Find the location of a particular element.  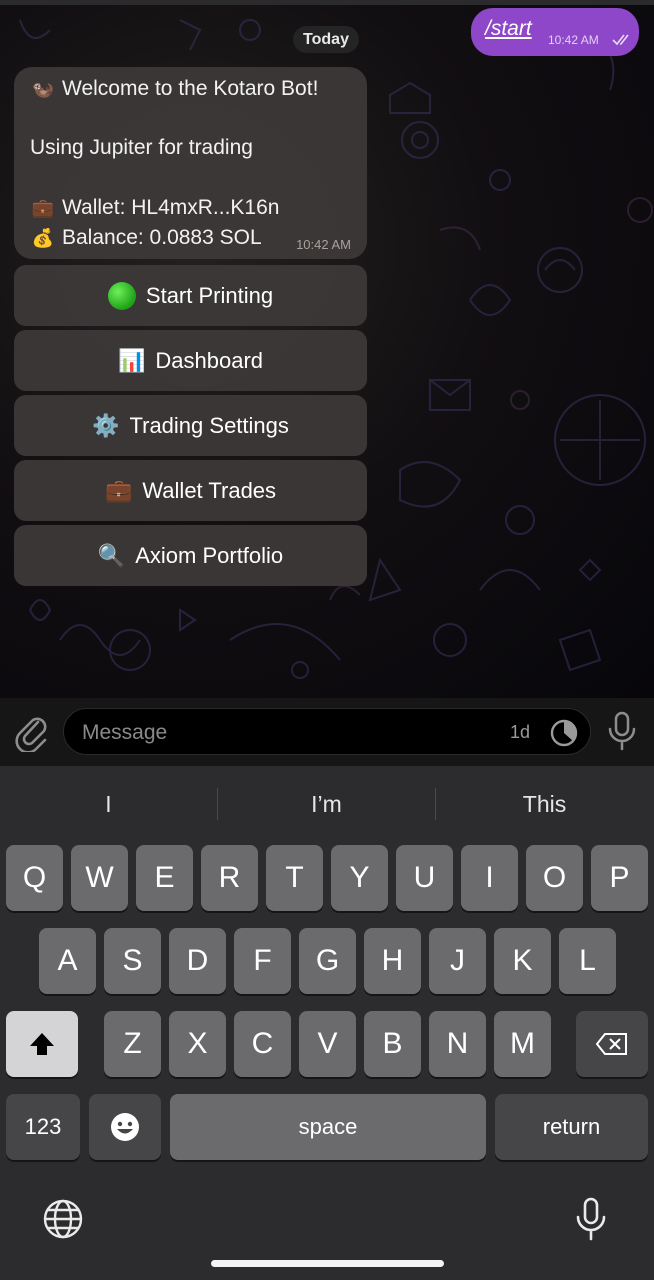

welcome-line: 🦦 Welcome to the Kotaro Bot! is located at coordinates (174, 89).